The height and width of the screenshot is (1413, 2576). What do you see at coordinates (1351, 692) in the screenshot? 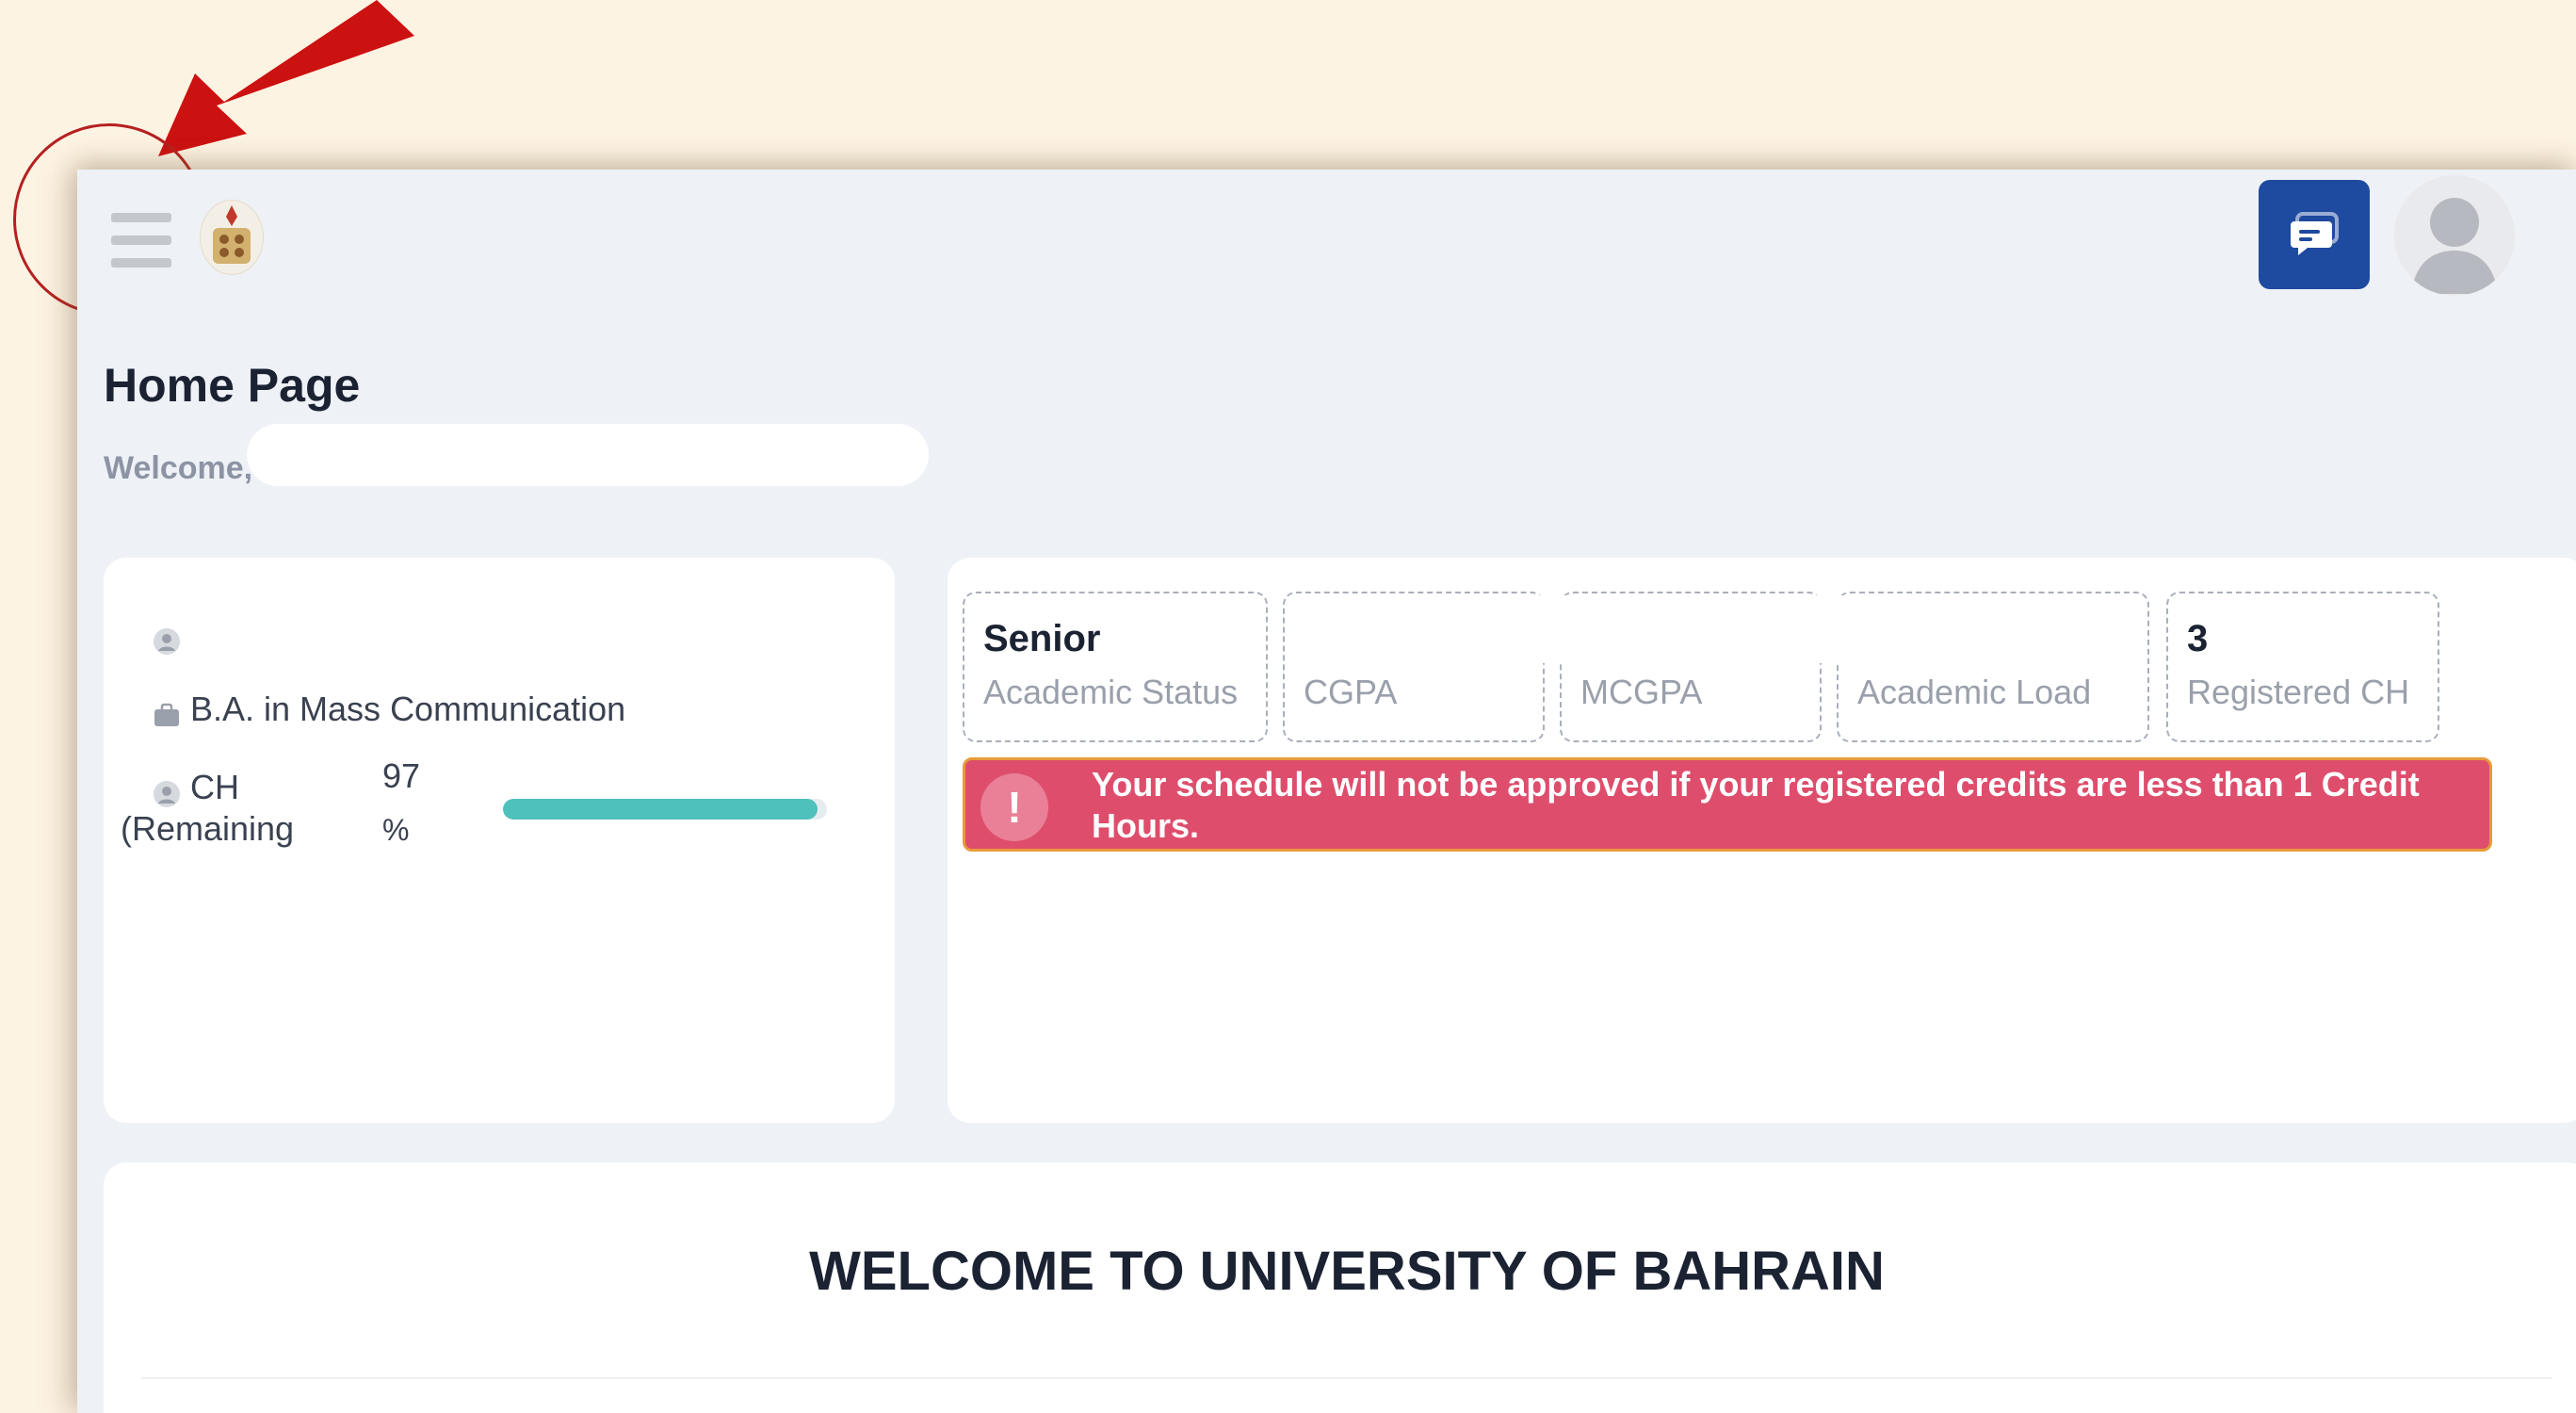
I see `stat-label: CGPA` at bounding box center [1351, 692].